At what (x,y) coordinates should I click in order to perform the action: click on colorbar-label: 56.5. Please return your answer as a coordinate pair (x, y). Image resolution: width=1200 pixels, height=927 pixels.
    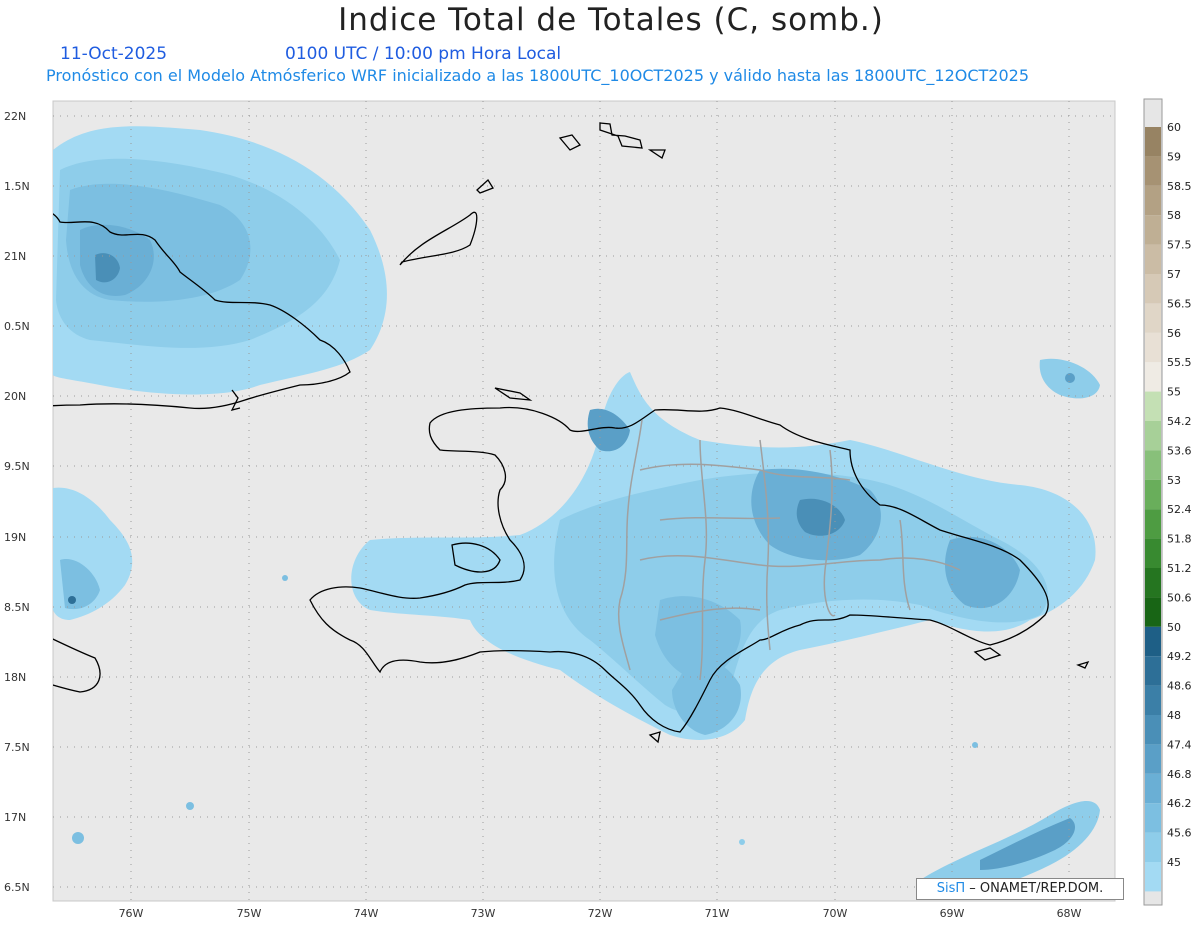
    Looking at the image, I should click on (1179, 303).